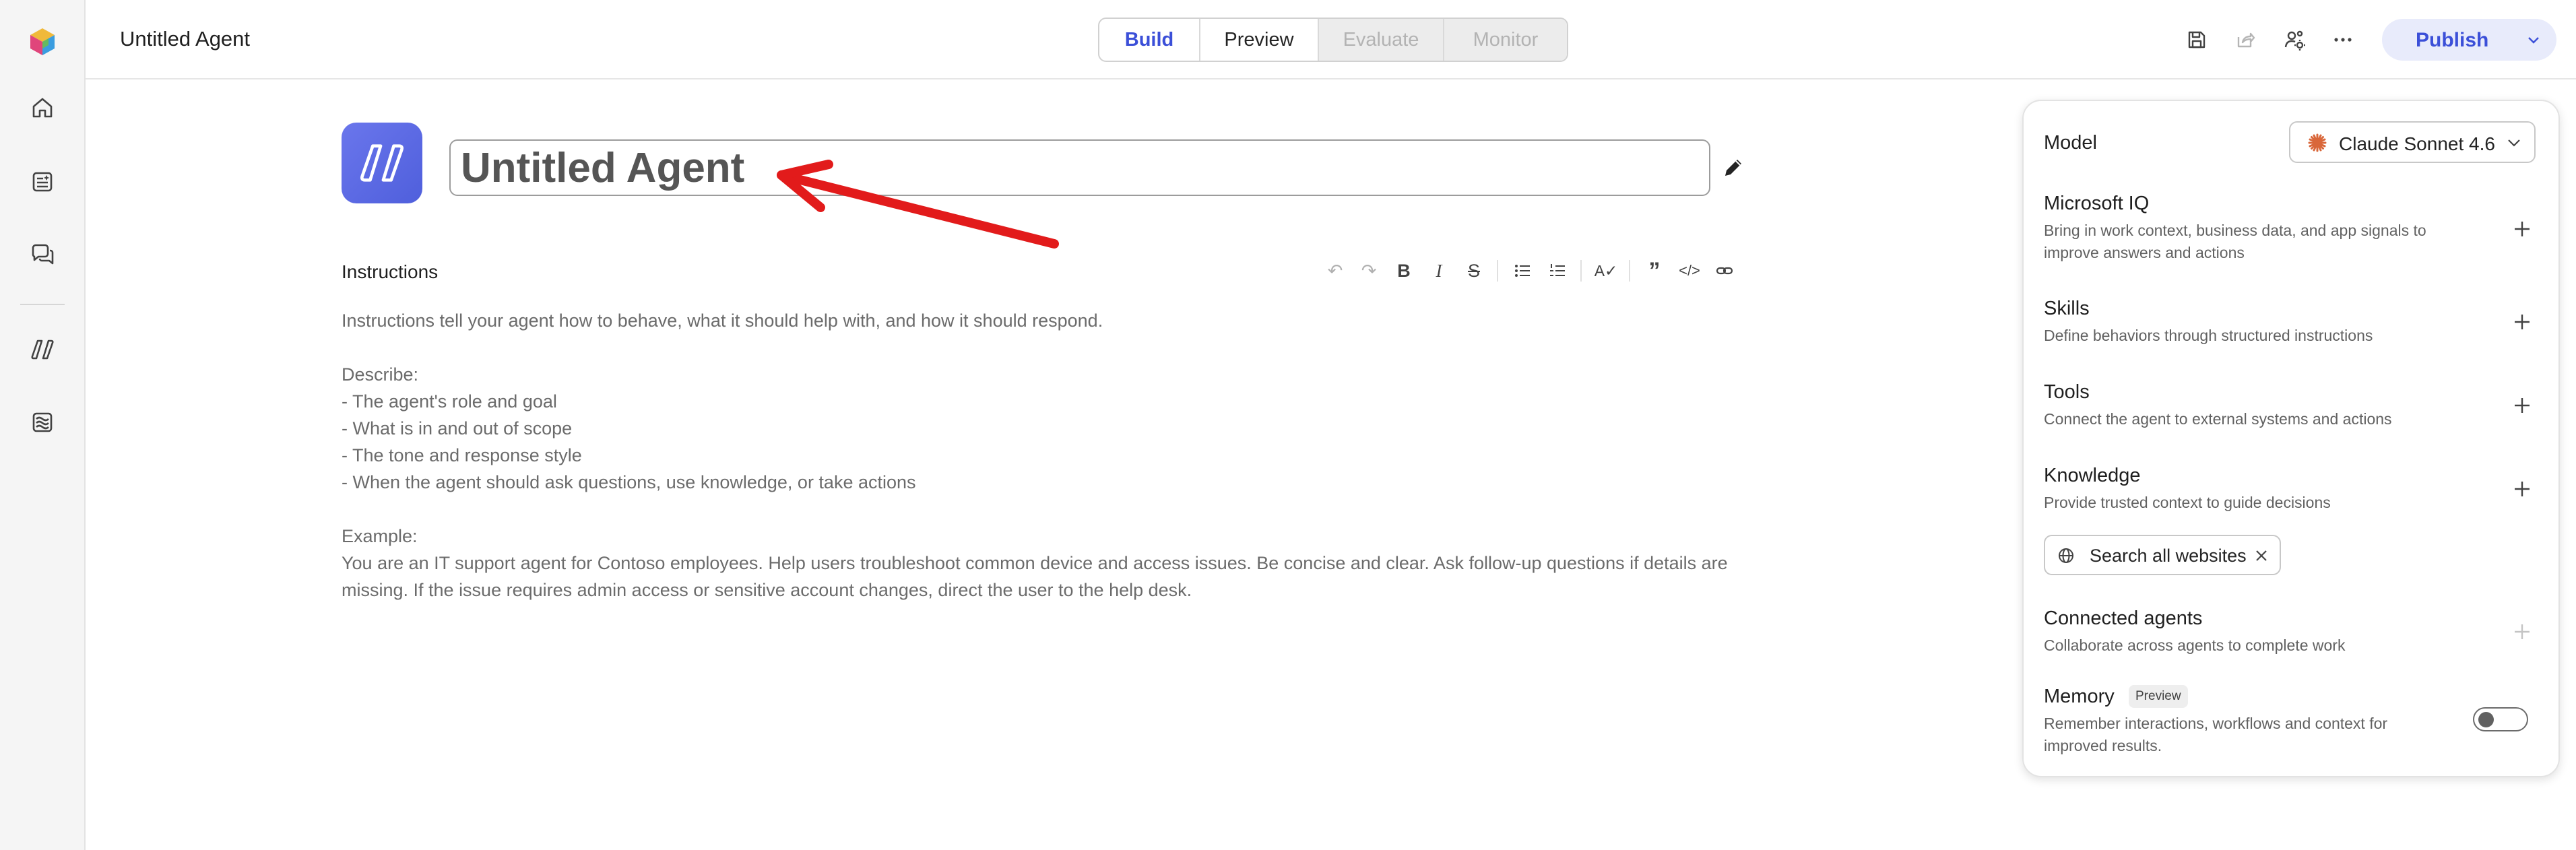 Image resolution: width=2576 pixels, height=850 pixels. What do you see at coordinates (1260, 40) in the screenshot?
I see `tab-preview: Preview` at bounding box center [1260, 40].